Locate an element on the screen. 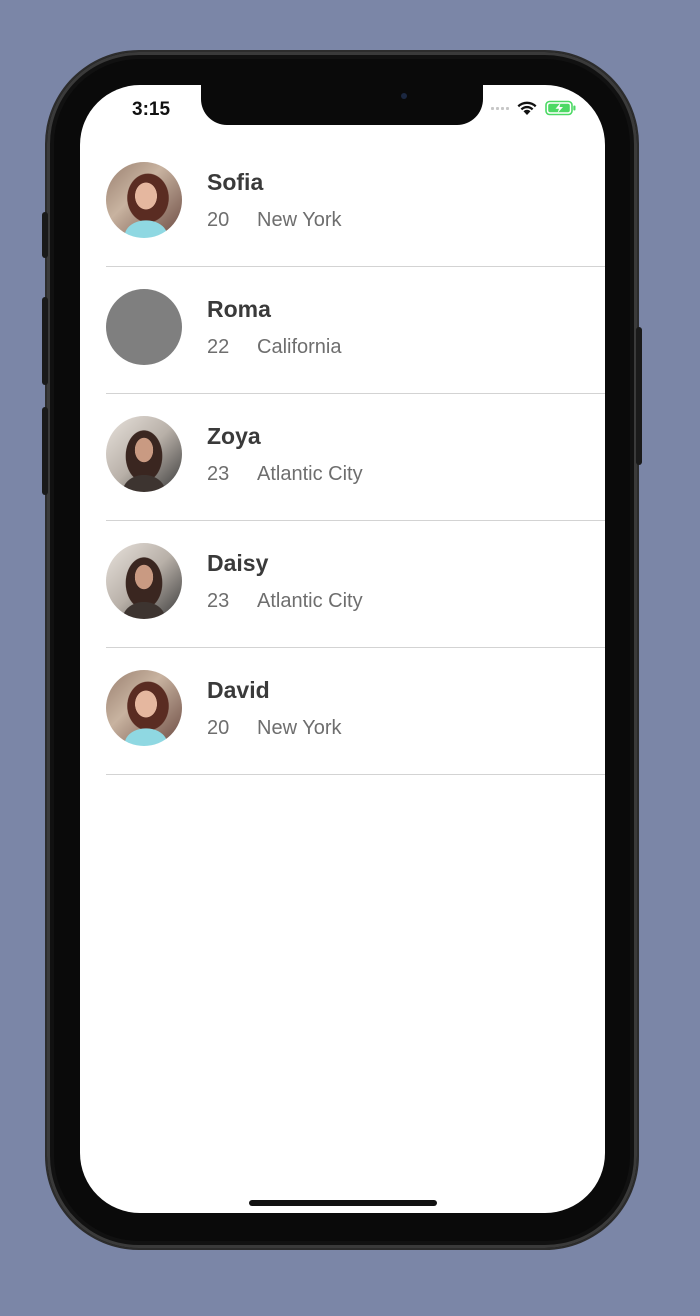  contact-age: 22 is located at coordinates (218, 347).